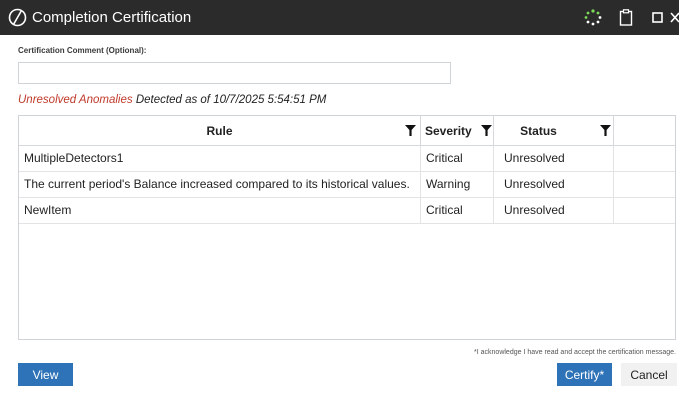 The image size is (679, 396). I want to click on column-header-label: Status, so click(538, 131).